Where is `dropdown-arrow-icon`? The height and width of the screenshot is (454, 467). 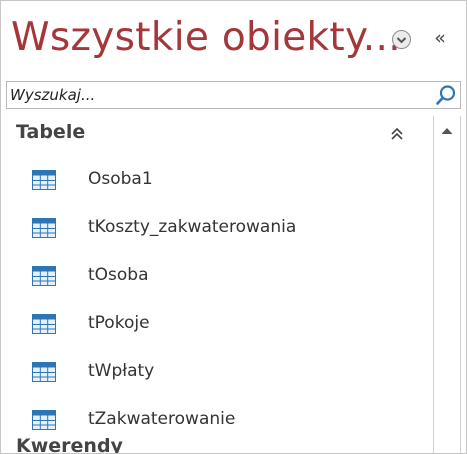 dropdown-arrow-icon is located at coordinates (401, 39).